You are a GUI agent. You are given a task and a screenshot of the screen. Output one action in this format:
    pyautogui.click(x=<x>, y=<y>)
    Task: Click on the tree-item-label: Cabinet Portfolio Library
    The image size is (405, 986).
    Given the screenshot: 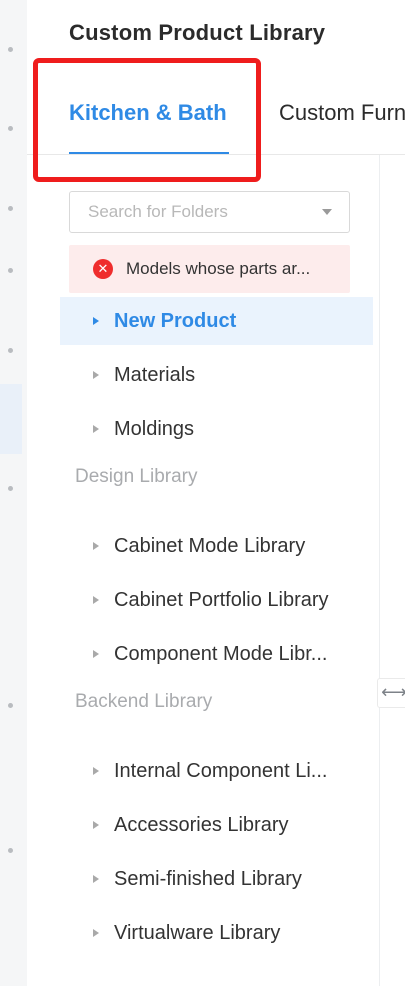 What is the action you would take?
    pyautogui.click(x=221, y=600)
    